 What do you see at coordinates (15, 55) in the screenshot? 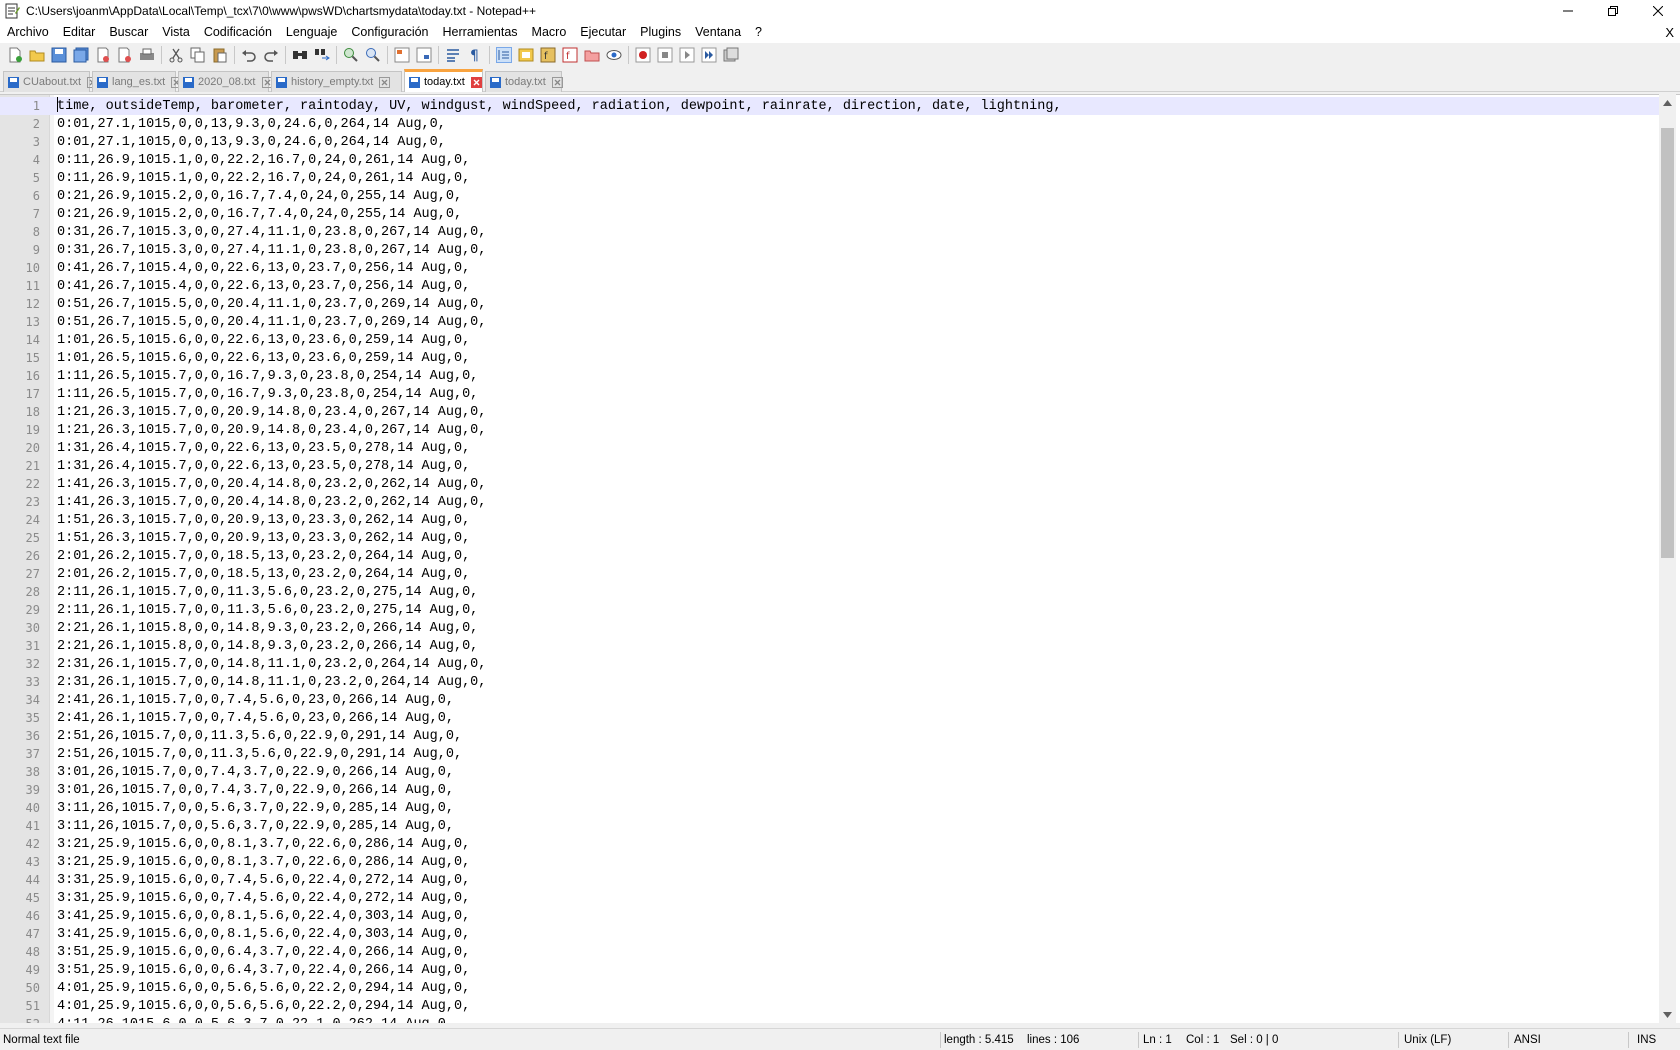
I see `new-file-icon` at bounding box center [15, 55].